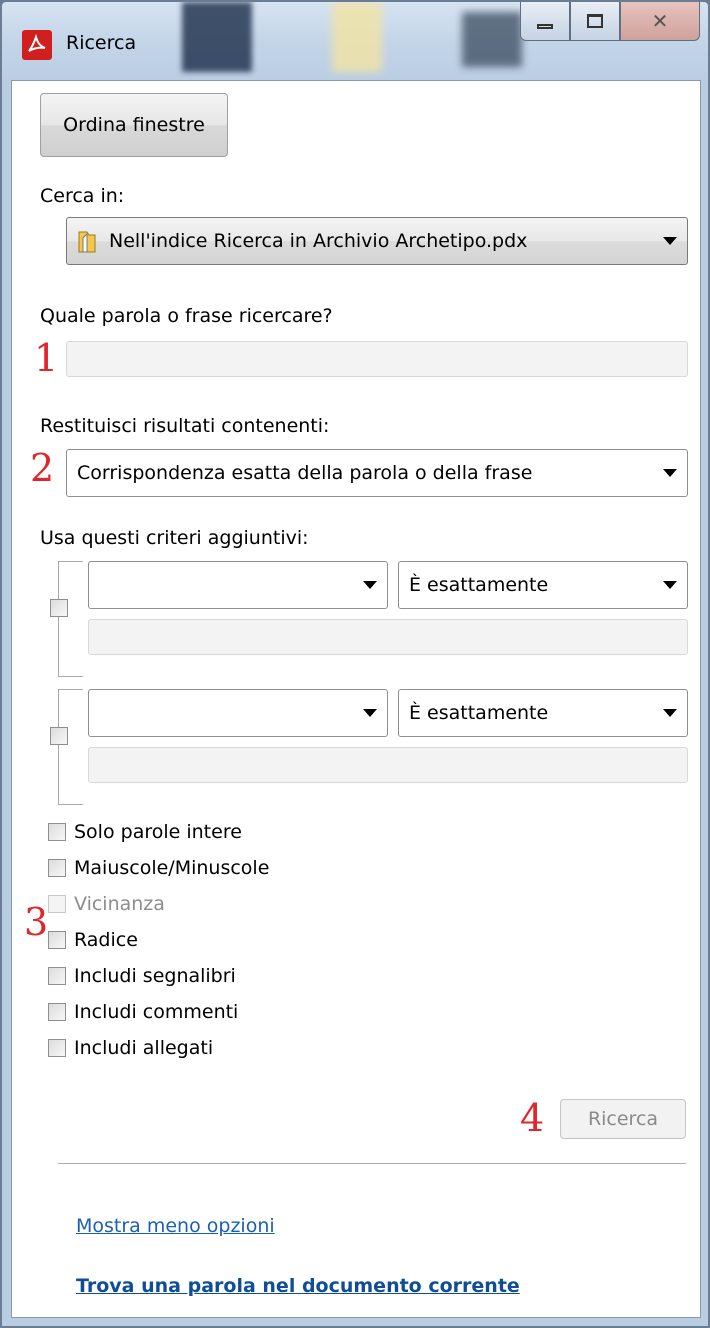 The height and width of the screenshot is (1328, 710). What do you see at coordinates (532, 1118) in the screenshot?
I see `annotation-marker-4: 4` at bounding box center [532, 1118].